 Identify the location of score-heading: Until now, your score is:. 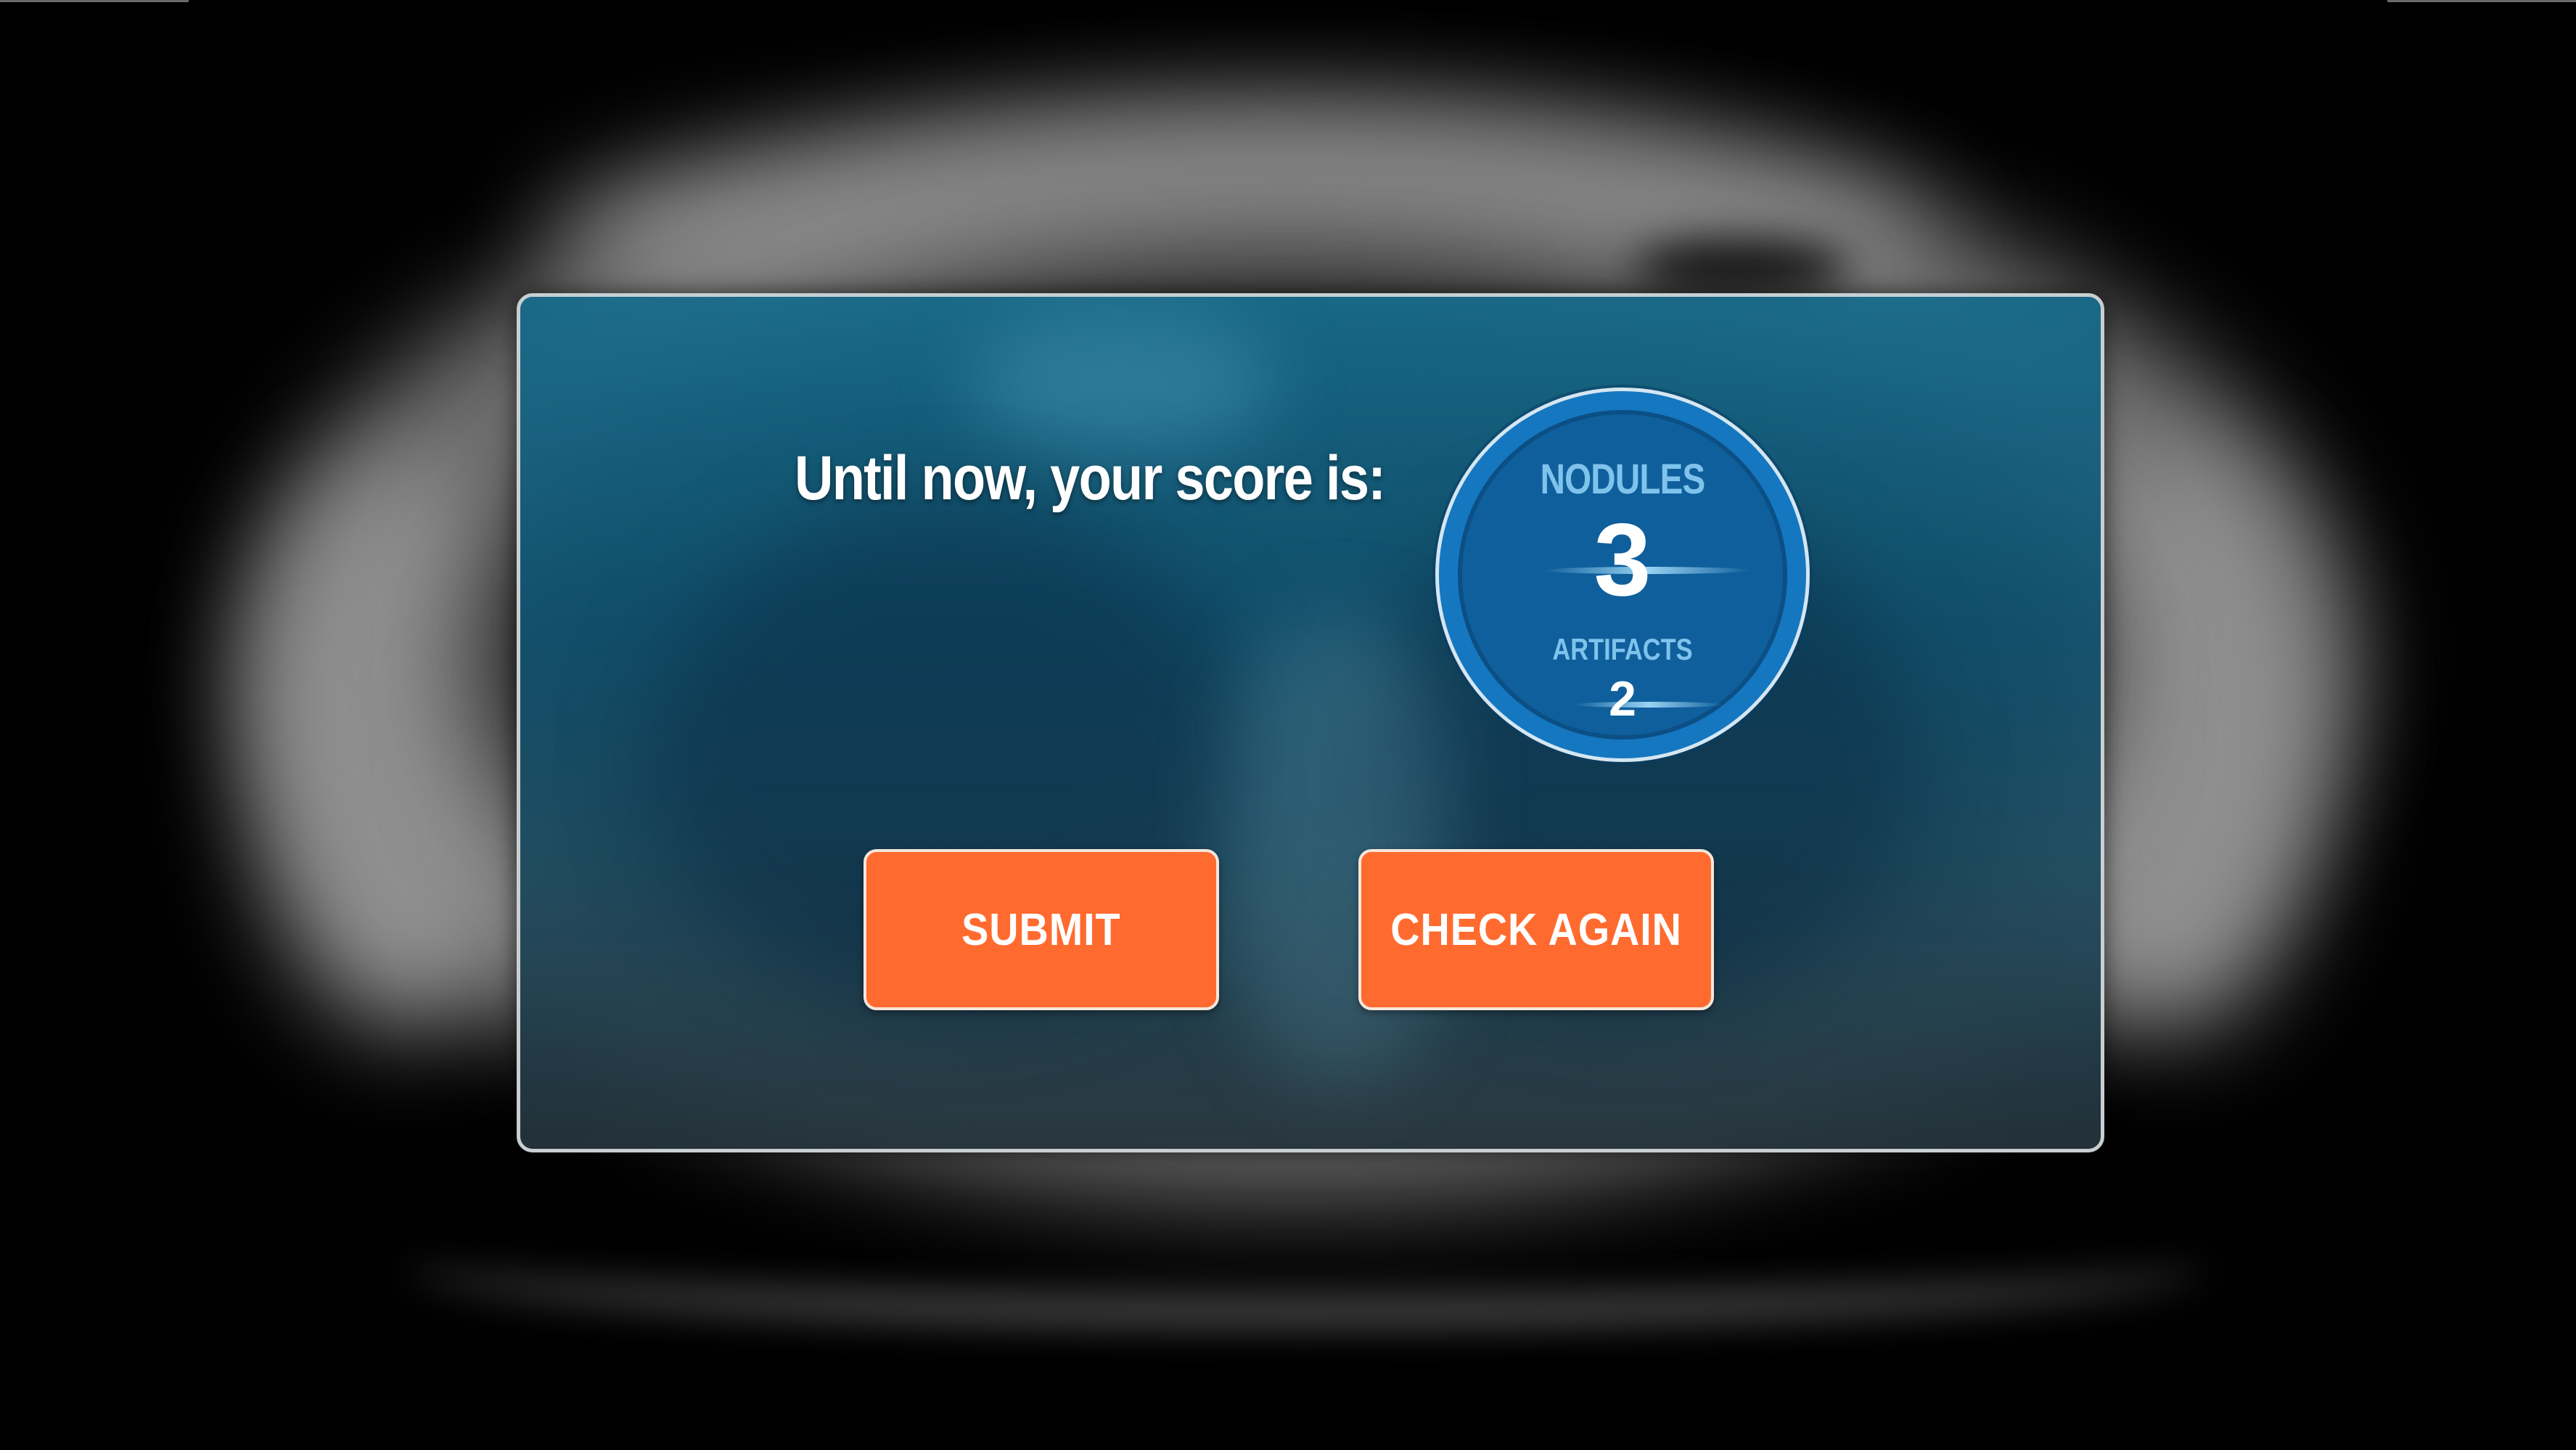
(1090, 478).